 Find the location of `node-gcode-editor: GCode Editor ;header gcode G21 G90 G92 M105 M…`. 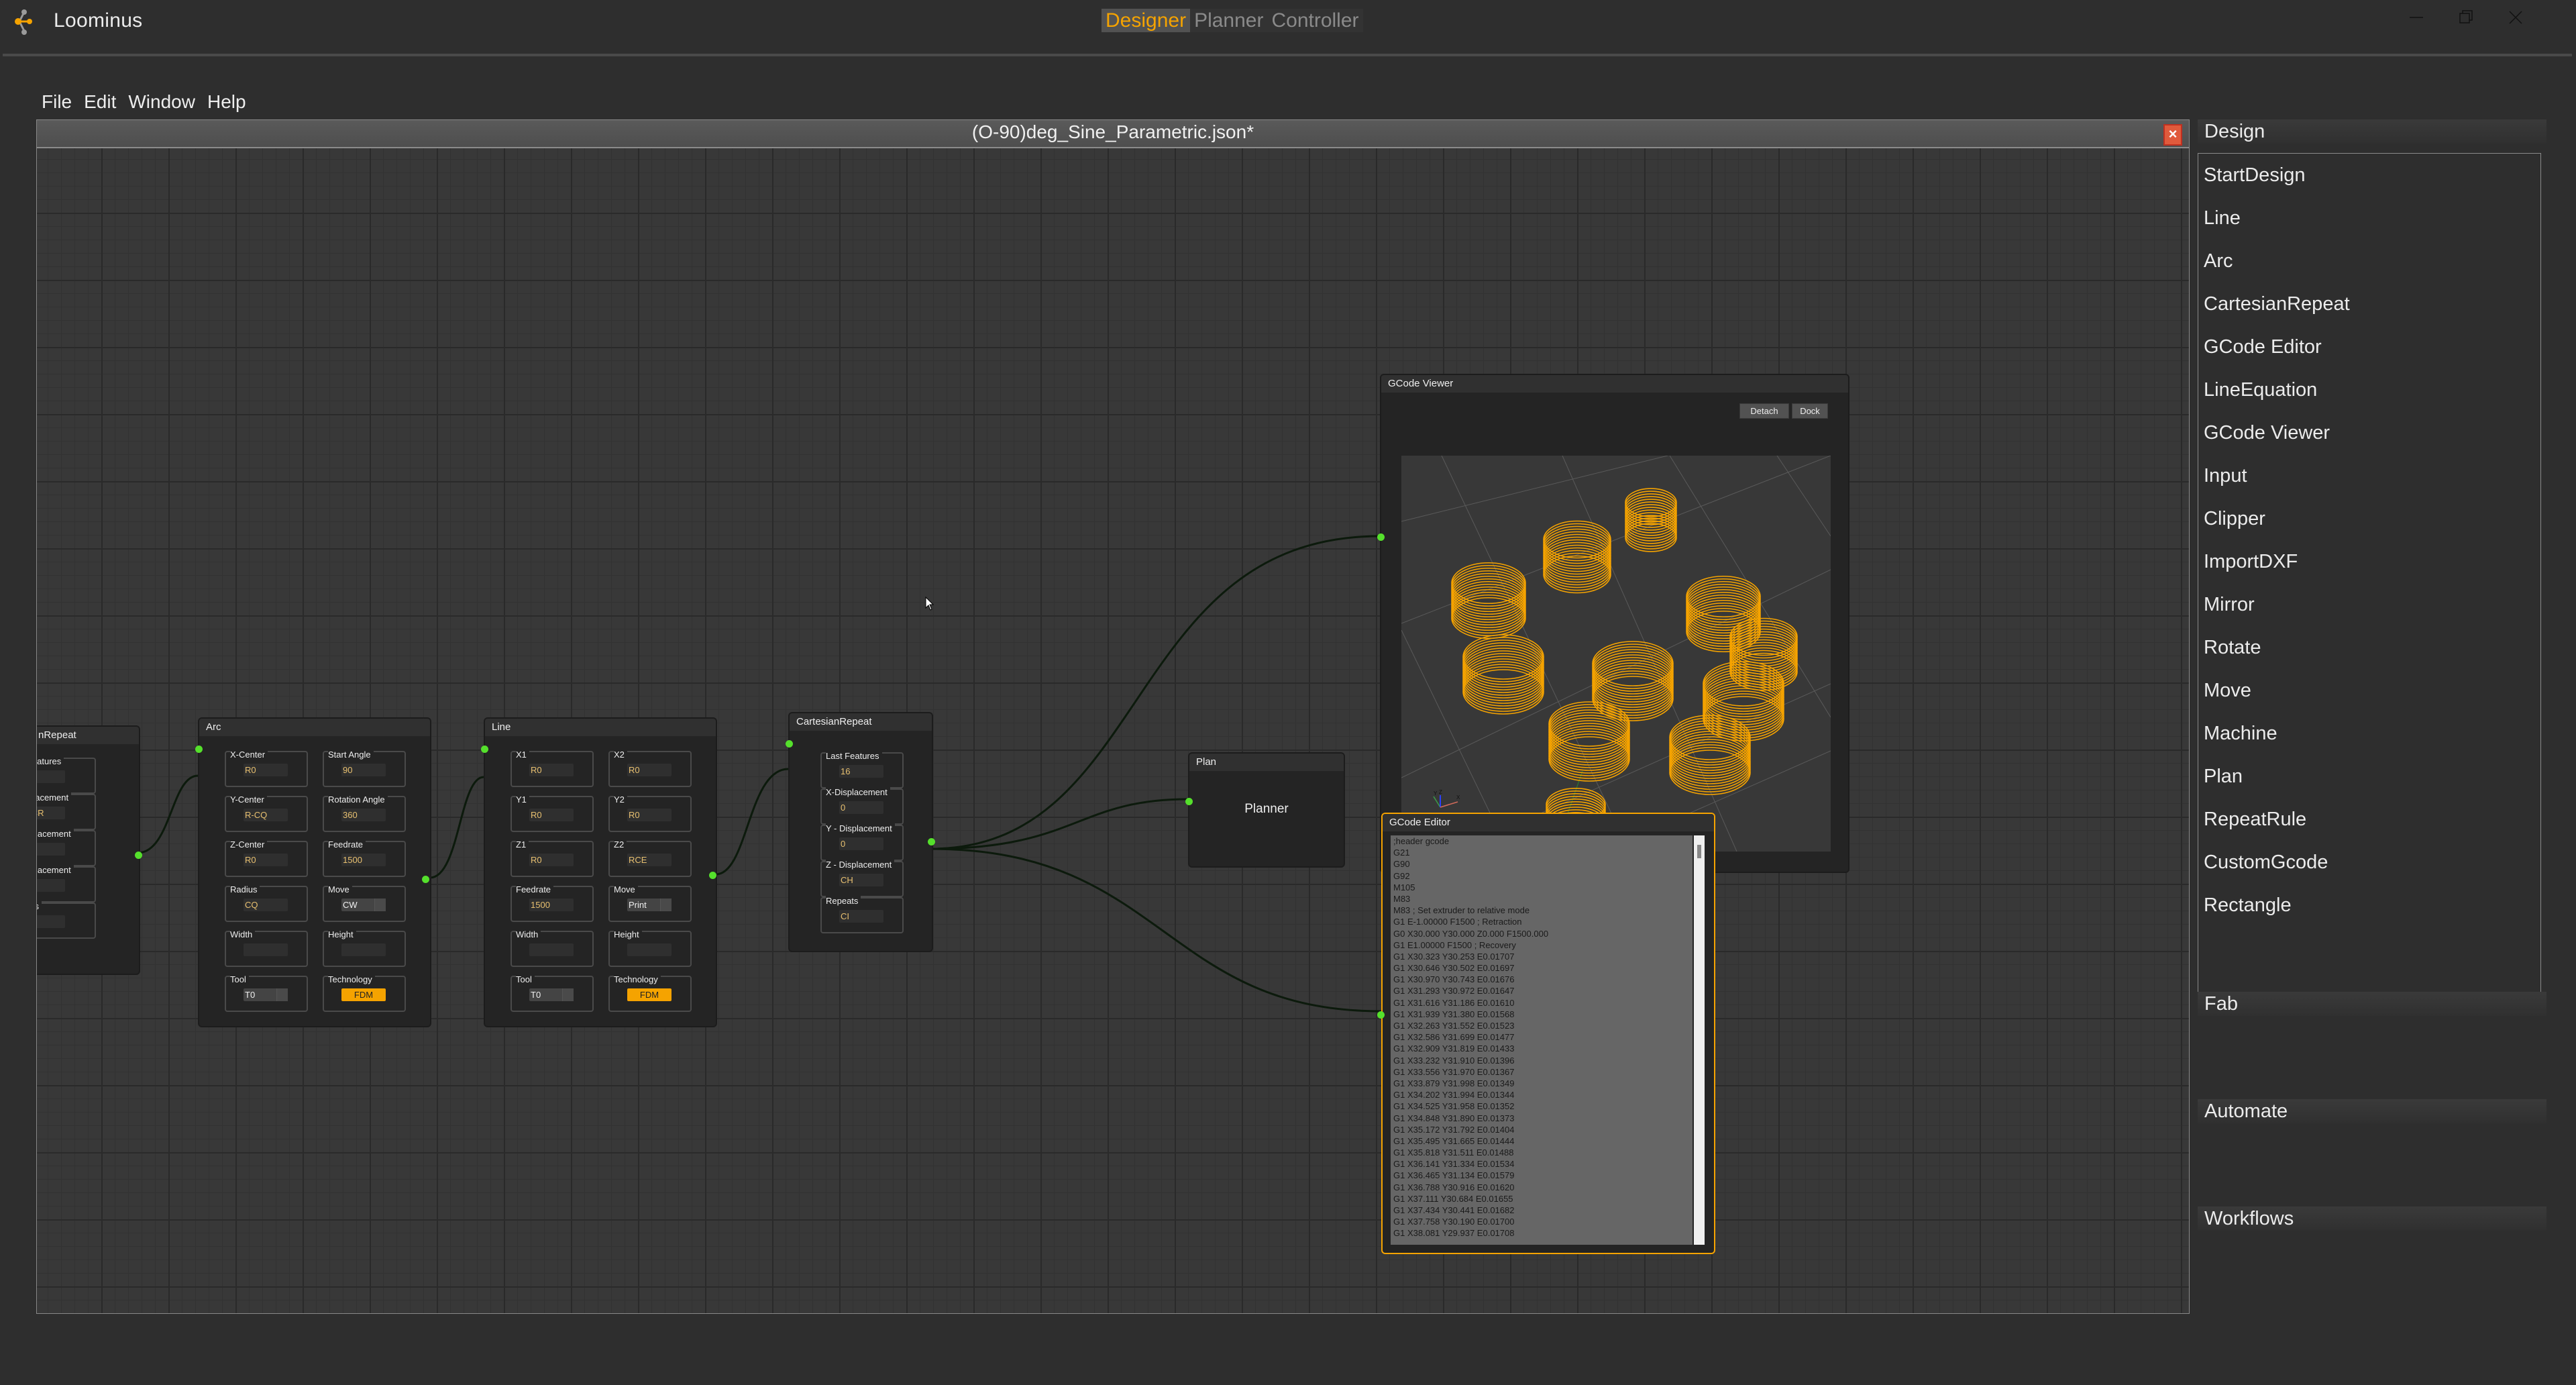

node-gcode-editor: GCode Editor ;header gcode G21 G90 G92 M105 M… is located at coordinates (1546, 1033).